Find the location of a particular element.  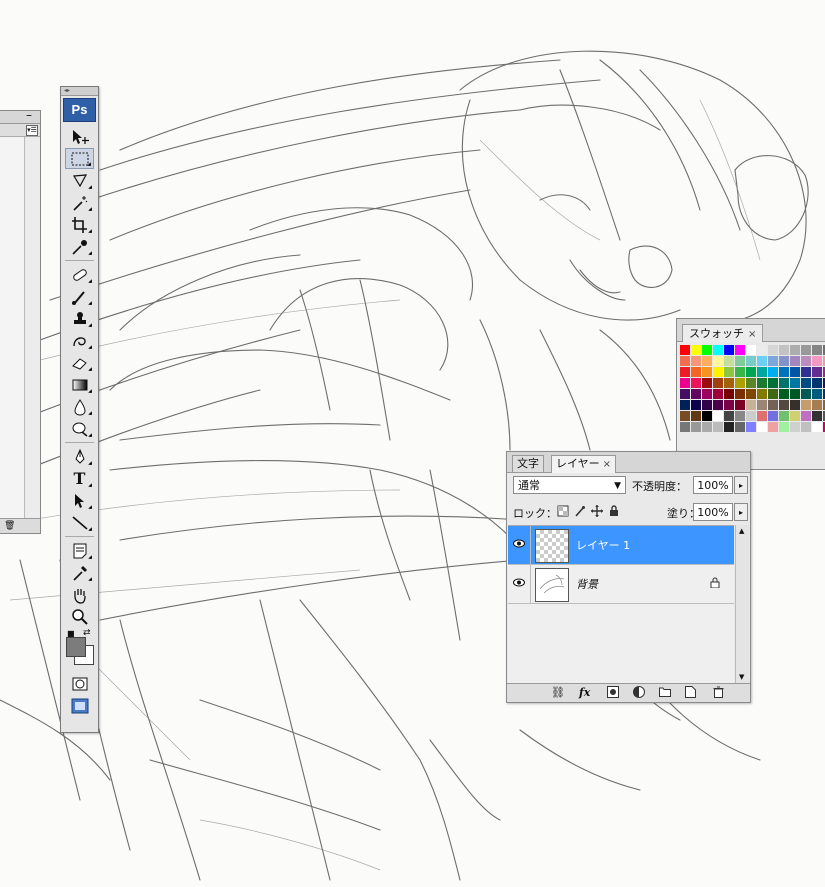

healing-brush-tool is located at coordinates (79, 274).